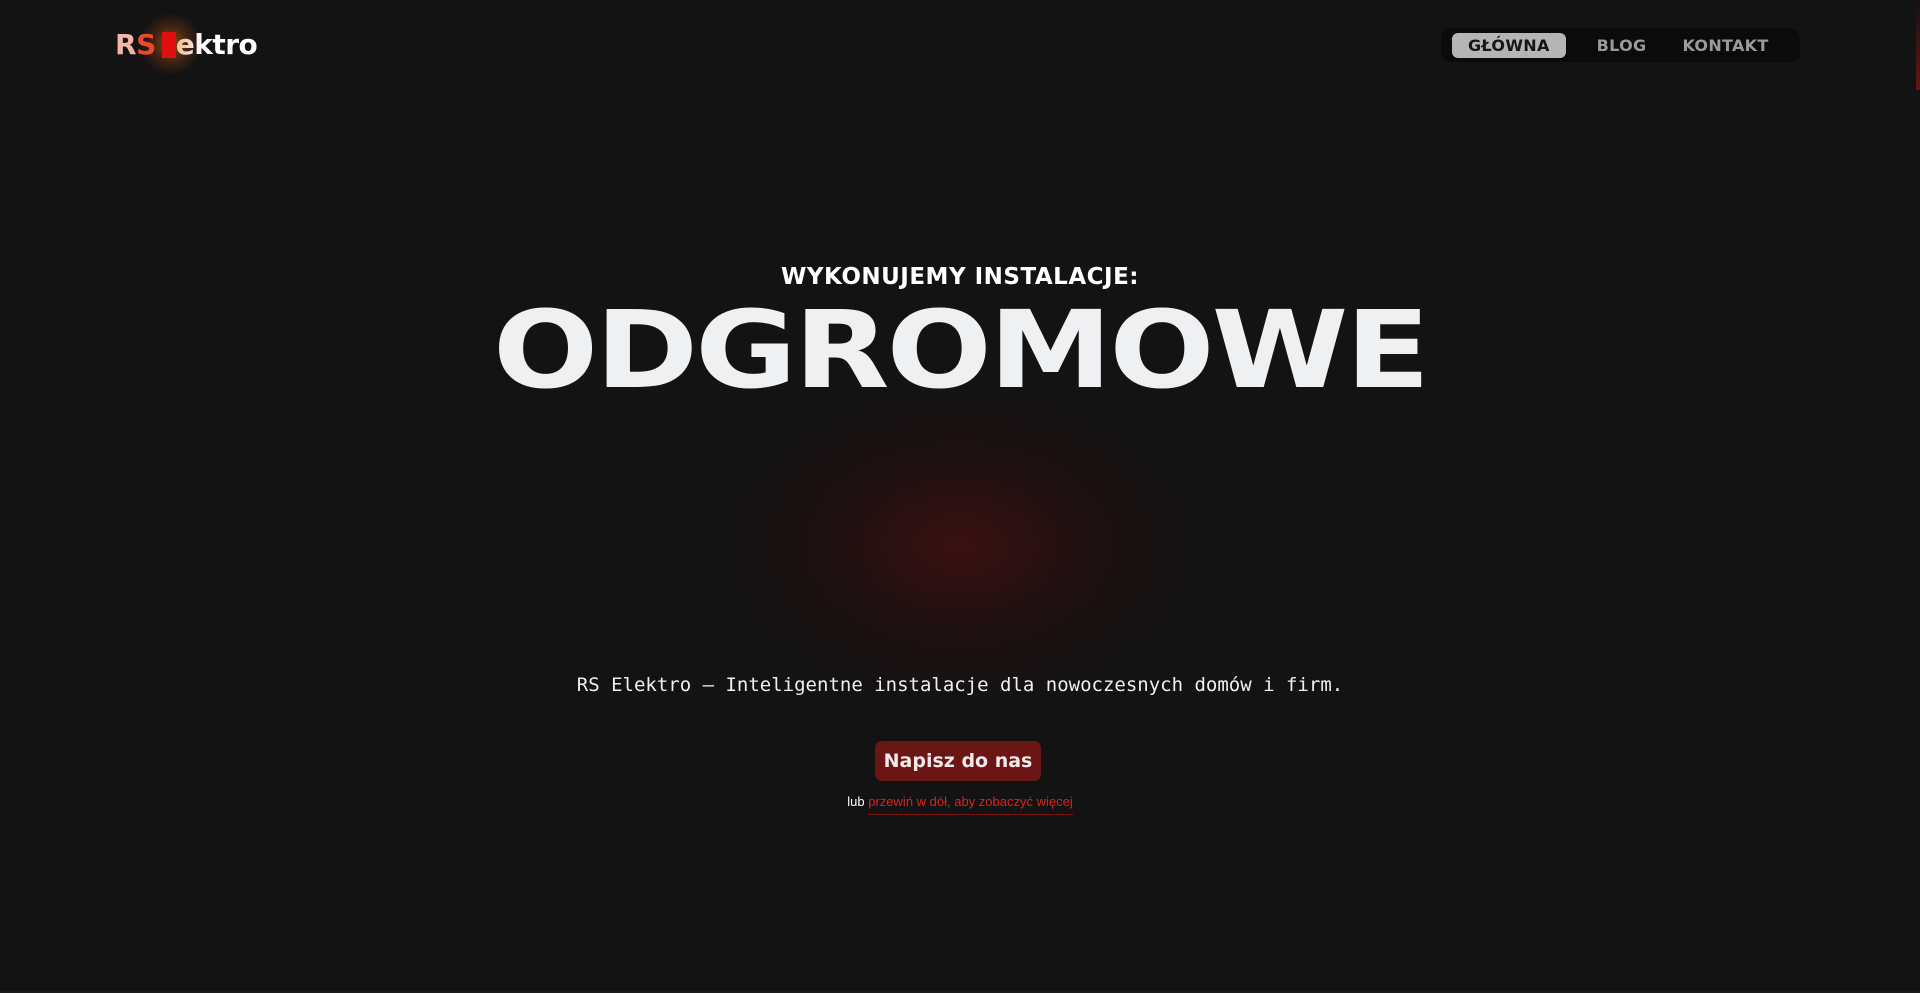 This screenshot has width=1920, height=993. What do you see at coordinates (126, 44) in the screenshot?
I see `logo-letter-r: R` at bounding box center [126, 44].